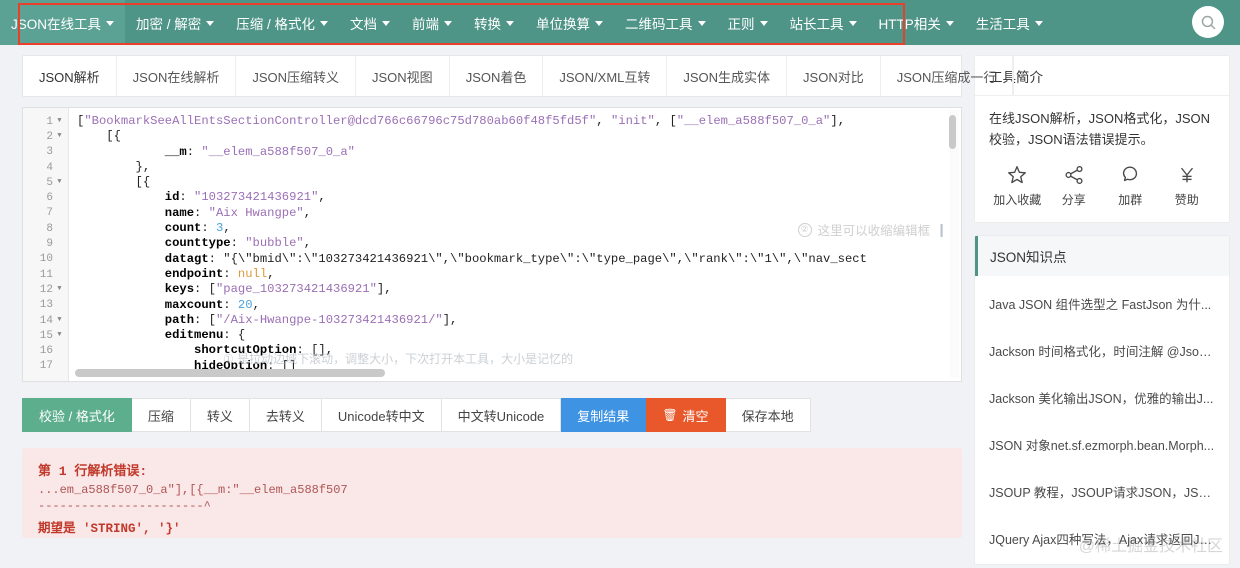  I want to click on hint-text: 这里可以收缩编辑框, so click(874, 231).